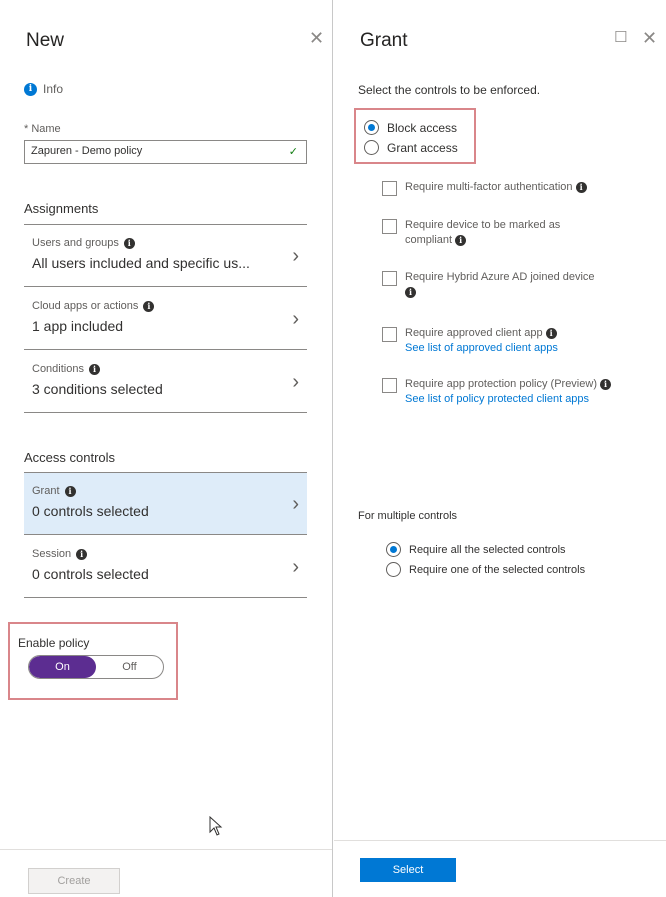  Describe the element at coordinates (166, 37) in the screenshot. I see `new-blade-header: New ✕` at that location.